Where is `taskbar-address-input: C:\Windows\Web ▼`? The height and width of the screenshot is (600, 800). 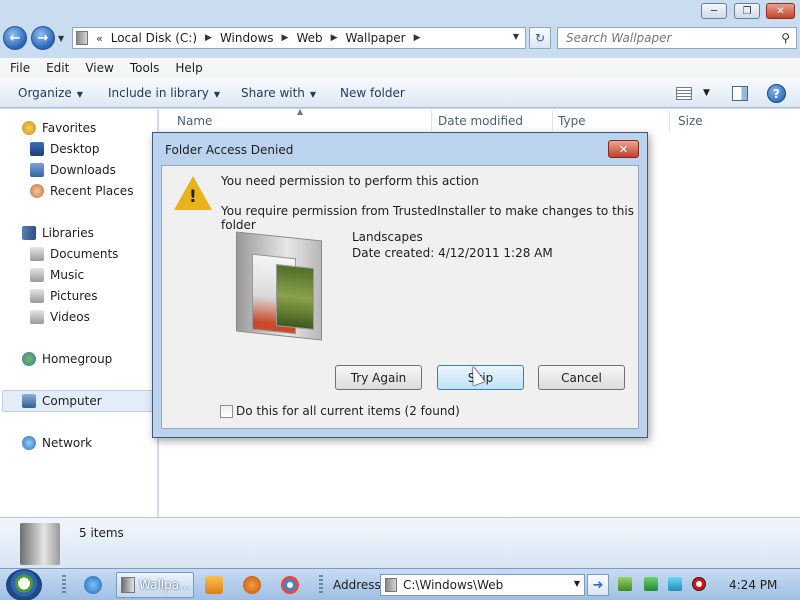 taskbar-address-input: C:\Windows\Web ▼ is located at coordinates (482, 585).